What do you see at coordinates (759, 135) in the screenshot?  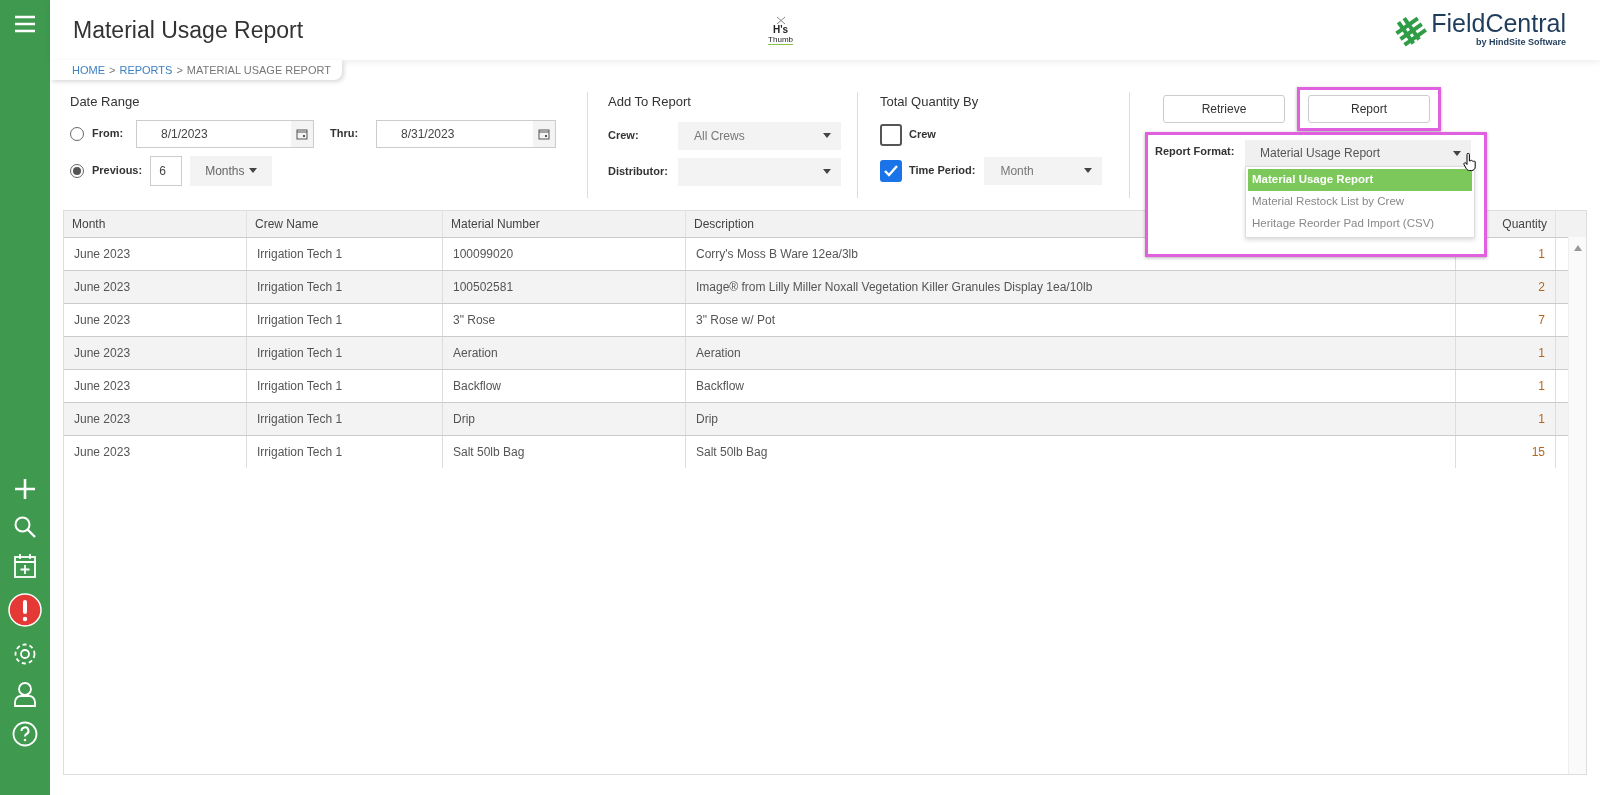 I see `dropdown: All Crews` at bounding box center [759, 135].